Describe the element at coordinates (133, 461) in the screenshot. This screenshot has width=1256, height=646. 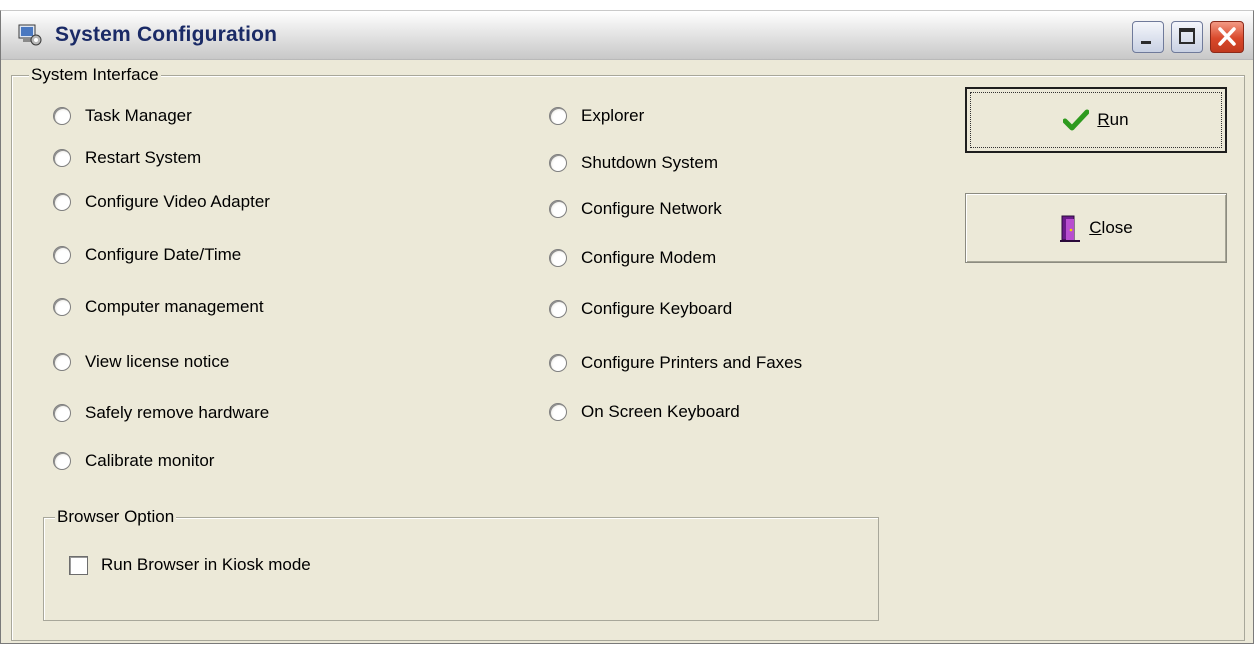
I see `radio-calibrate-monitor: Calibrate monitor` at that location.